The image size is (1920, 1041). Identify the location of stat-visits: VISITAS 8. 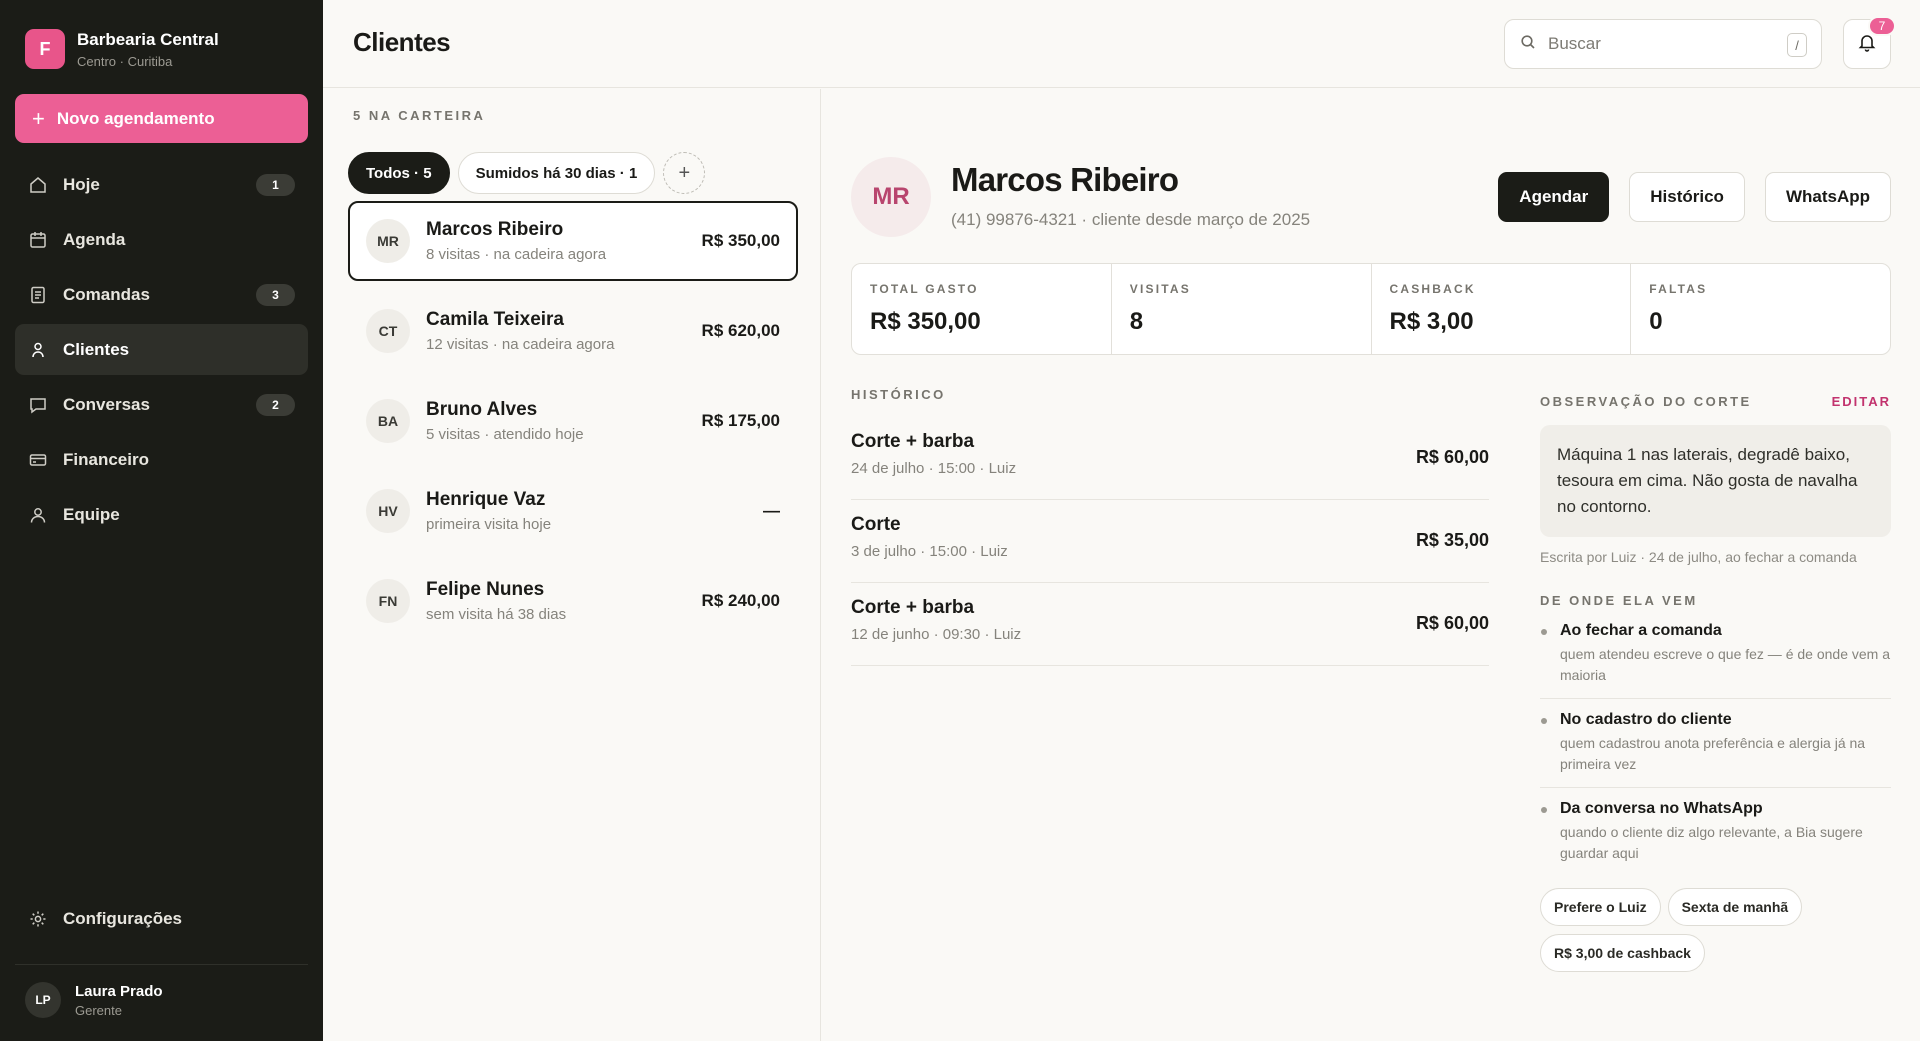
(1242, 309).